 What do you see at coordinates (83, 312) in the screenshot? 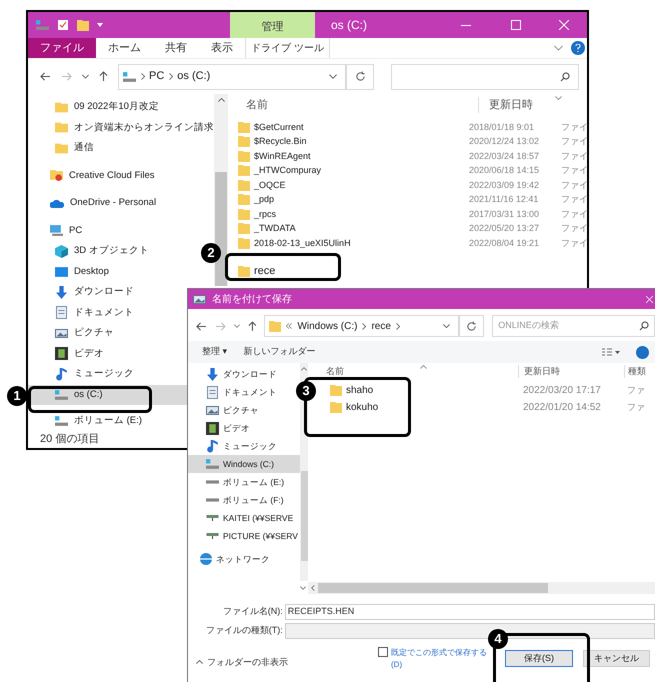
I see `nav-item: ドキュメント` at bounding box center [83, 312].